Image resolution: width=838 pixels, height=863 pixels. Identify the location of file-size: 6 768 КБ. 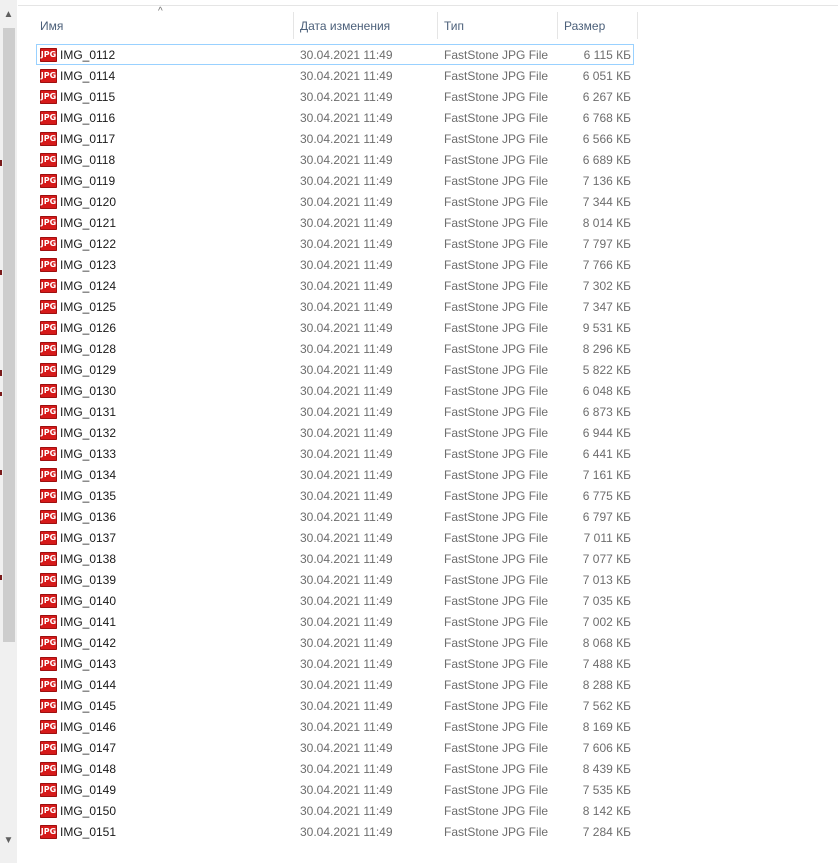
(606, 118).